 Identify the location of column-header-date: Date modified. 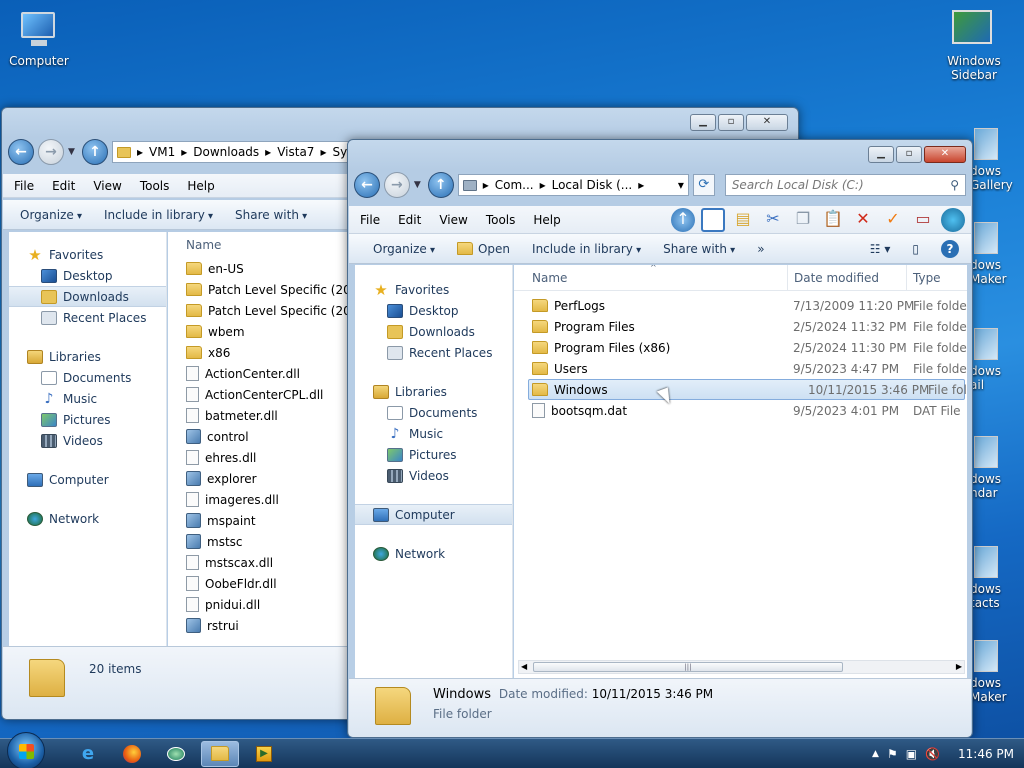
(833, 278).